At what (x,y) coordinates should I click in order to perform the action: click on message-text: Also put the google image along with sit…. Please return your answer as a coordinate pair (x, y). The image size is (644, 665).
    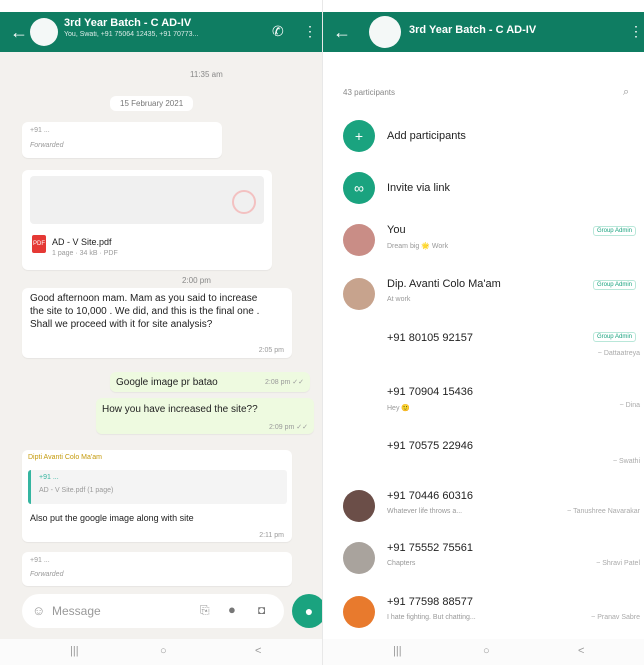
    Looking at the image, I should click on (112, 518).